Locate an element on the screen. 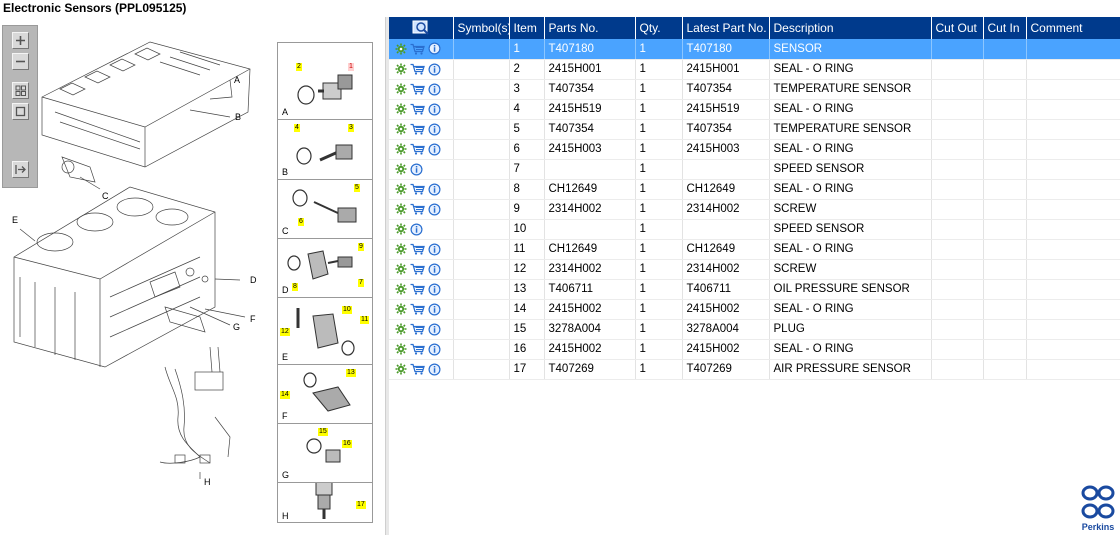 The height and width of the screenshot is (535, 1120). column-cut-in: Cut In is located at coordinates (1005, 28).